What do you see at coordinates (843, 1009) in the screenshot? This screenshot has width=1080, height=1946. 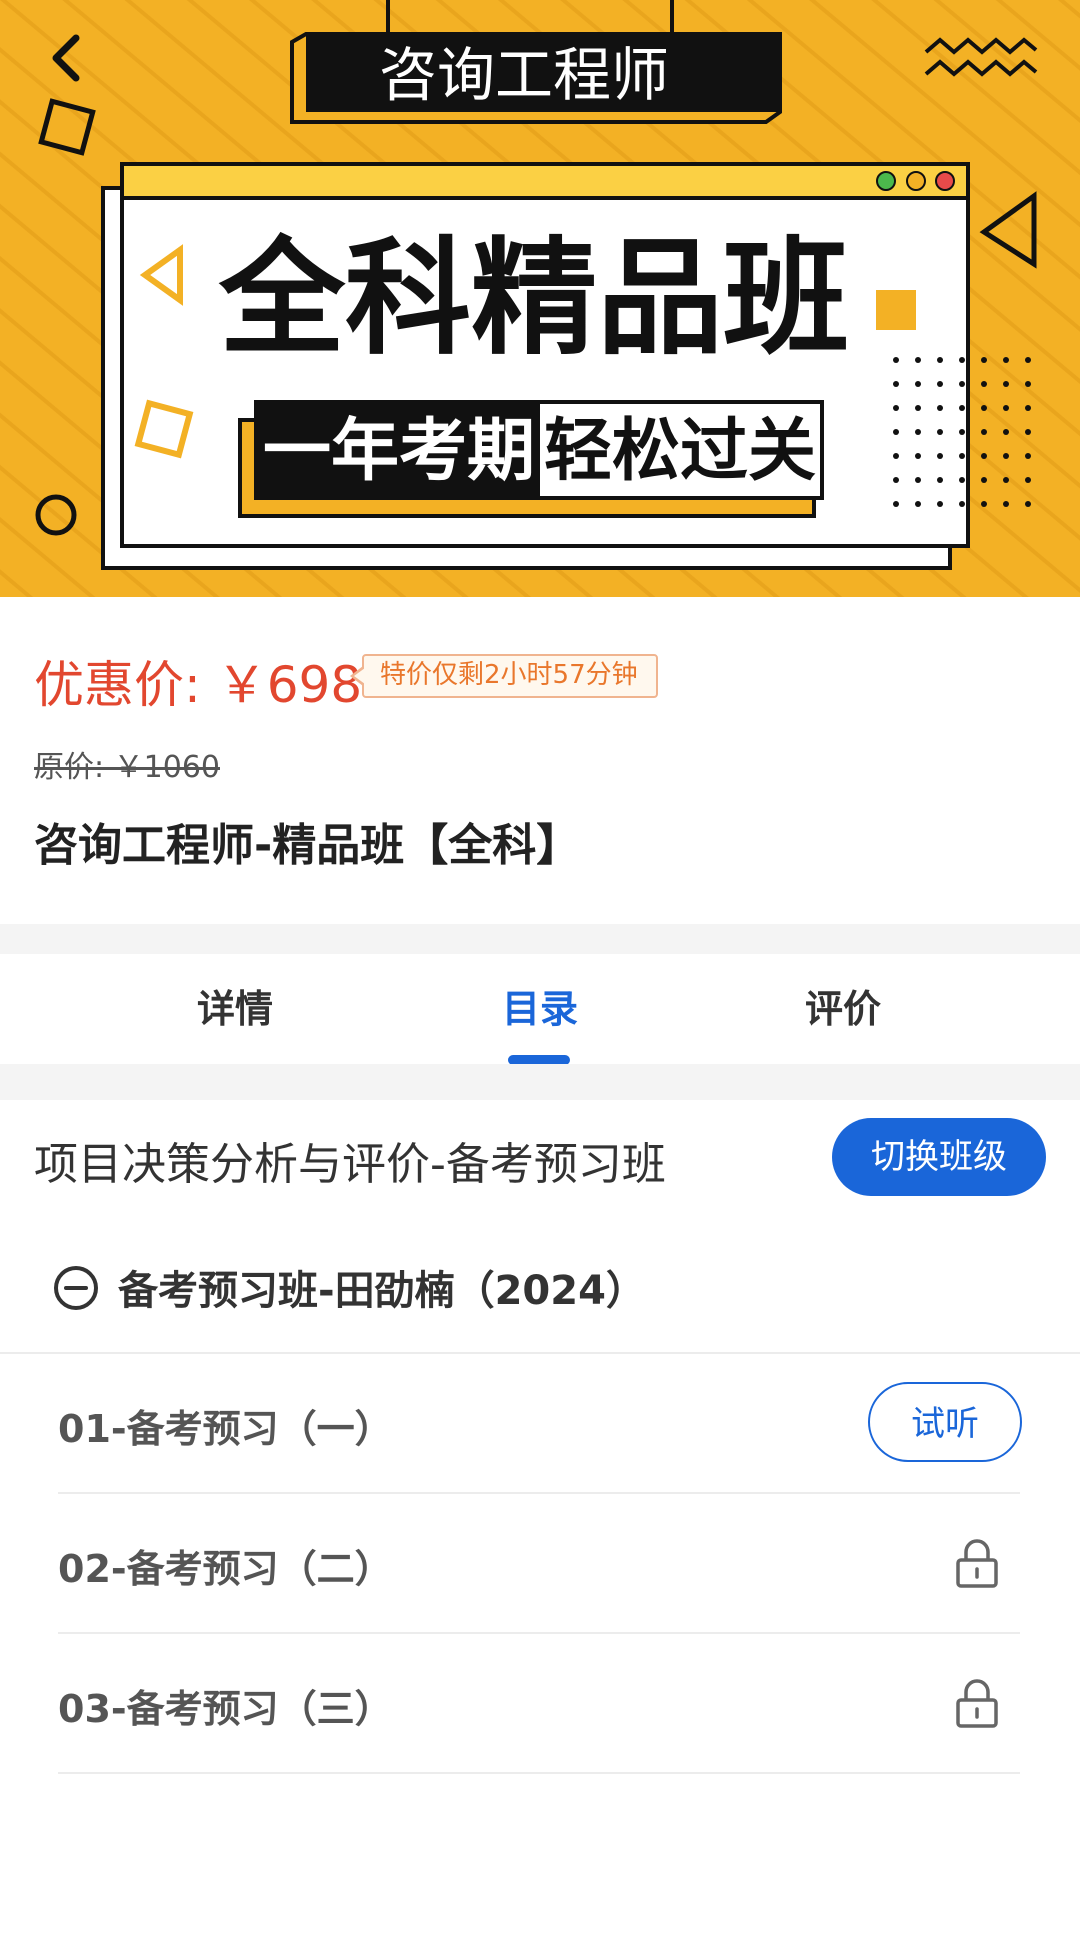 I see `tab-reviews: 评价` at bounding box center [843, 1009].